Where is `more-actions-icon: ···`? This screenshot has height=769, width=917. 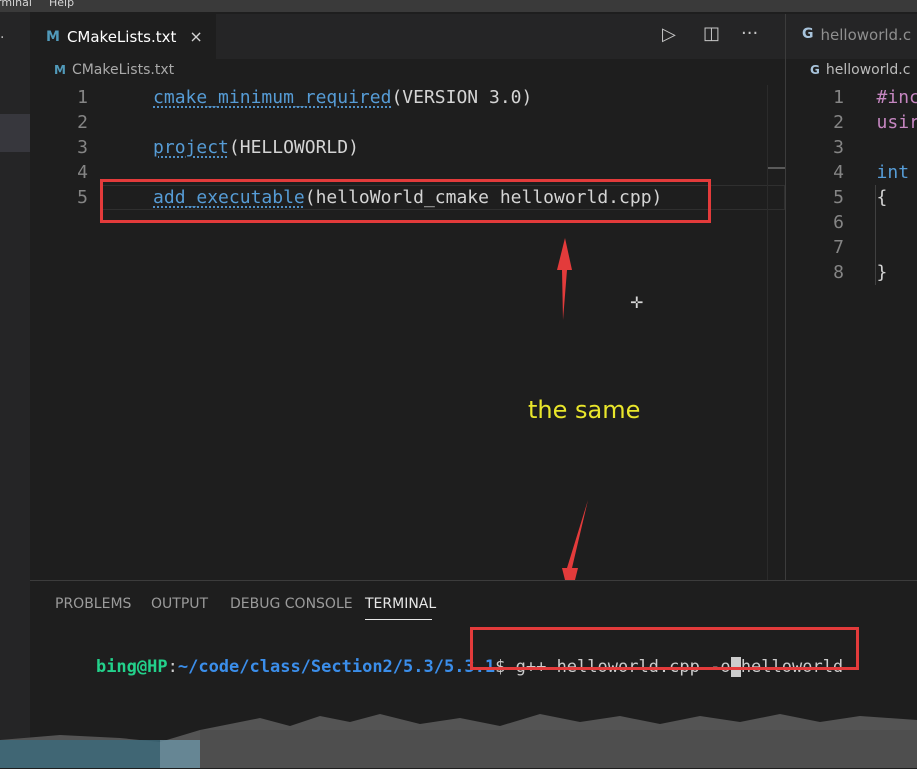 more-actions-icon: ··· is located at coordinates (749, 33).